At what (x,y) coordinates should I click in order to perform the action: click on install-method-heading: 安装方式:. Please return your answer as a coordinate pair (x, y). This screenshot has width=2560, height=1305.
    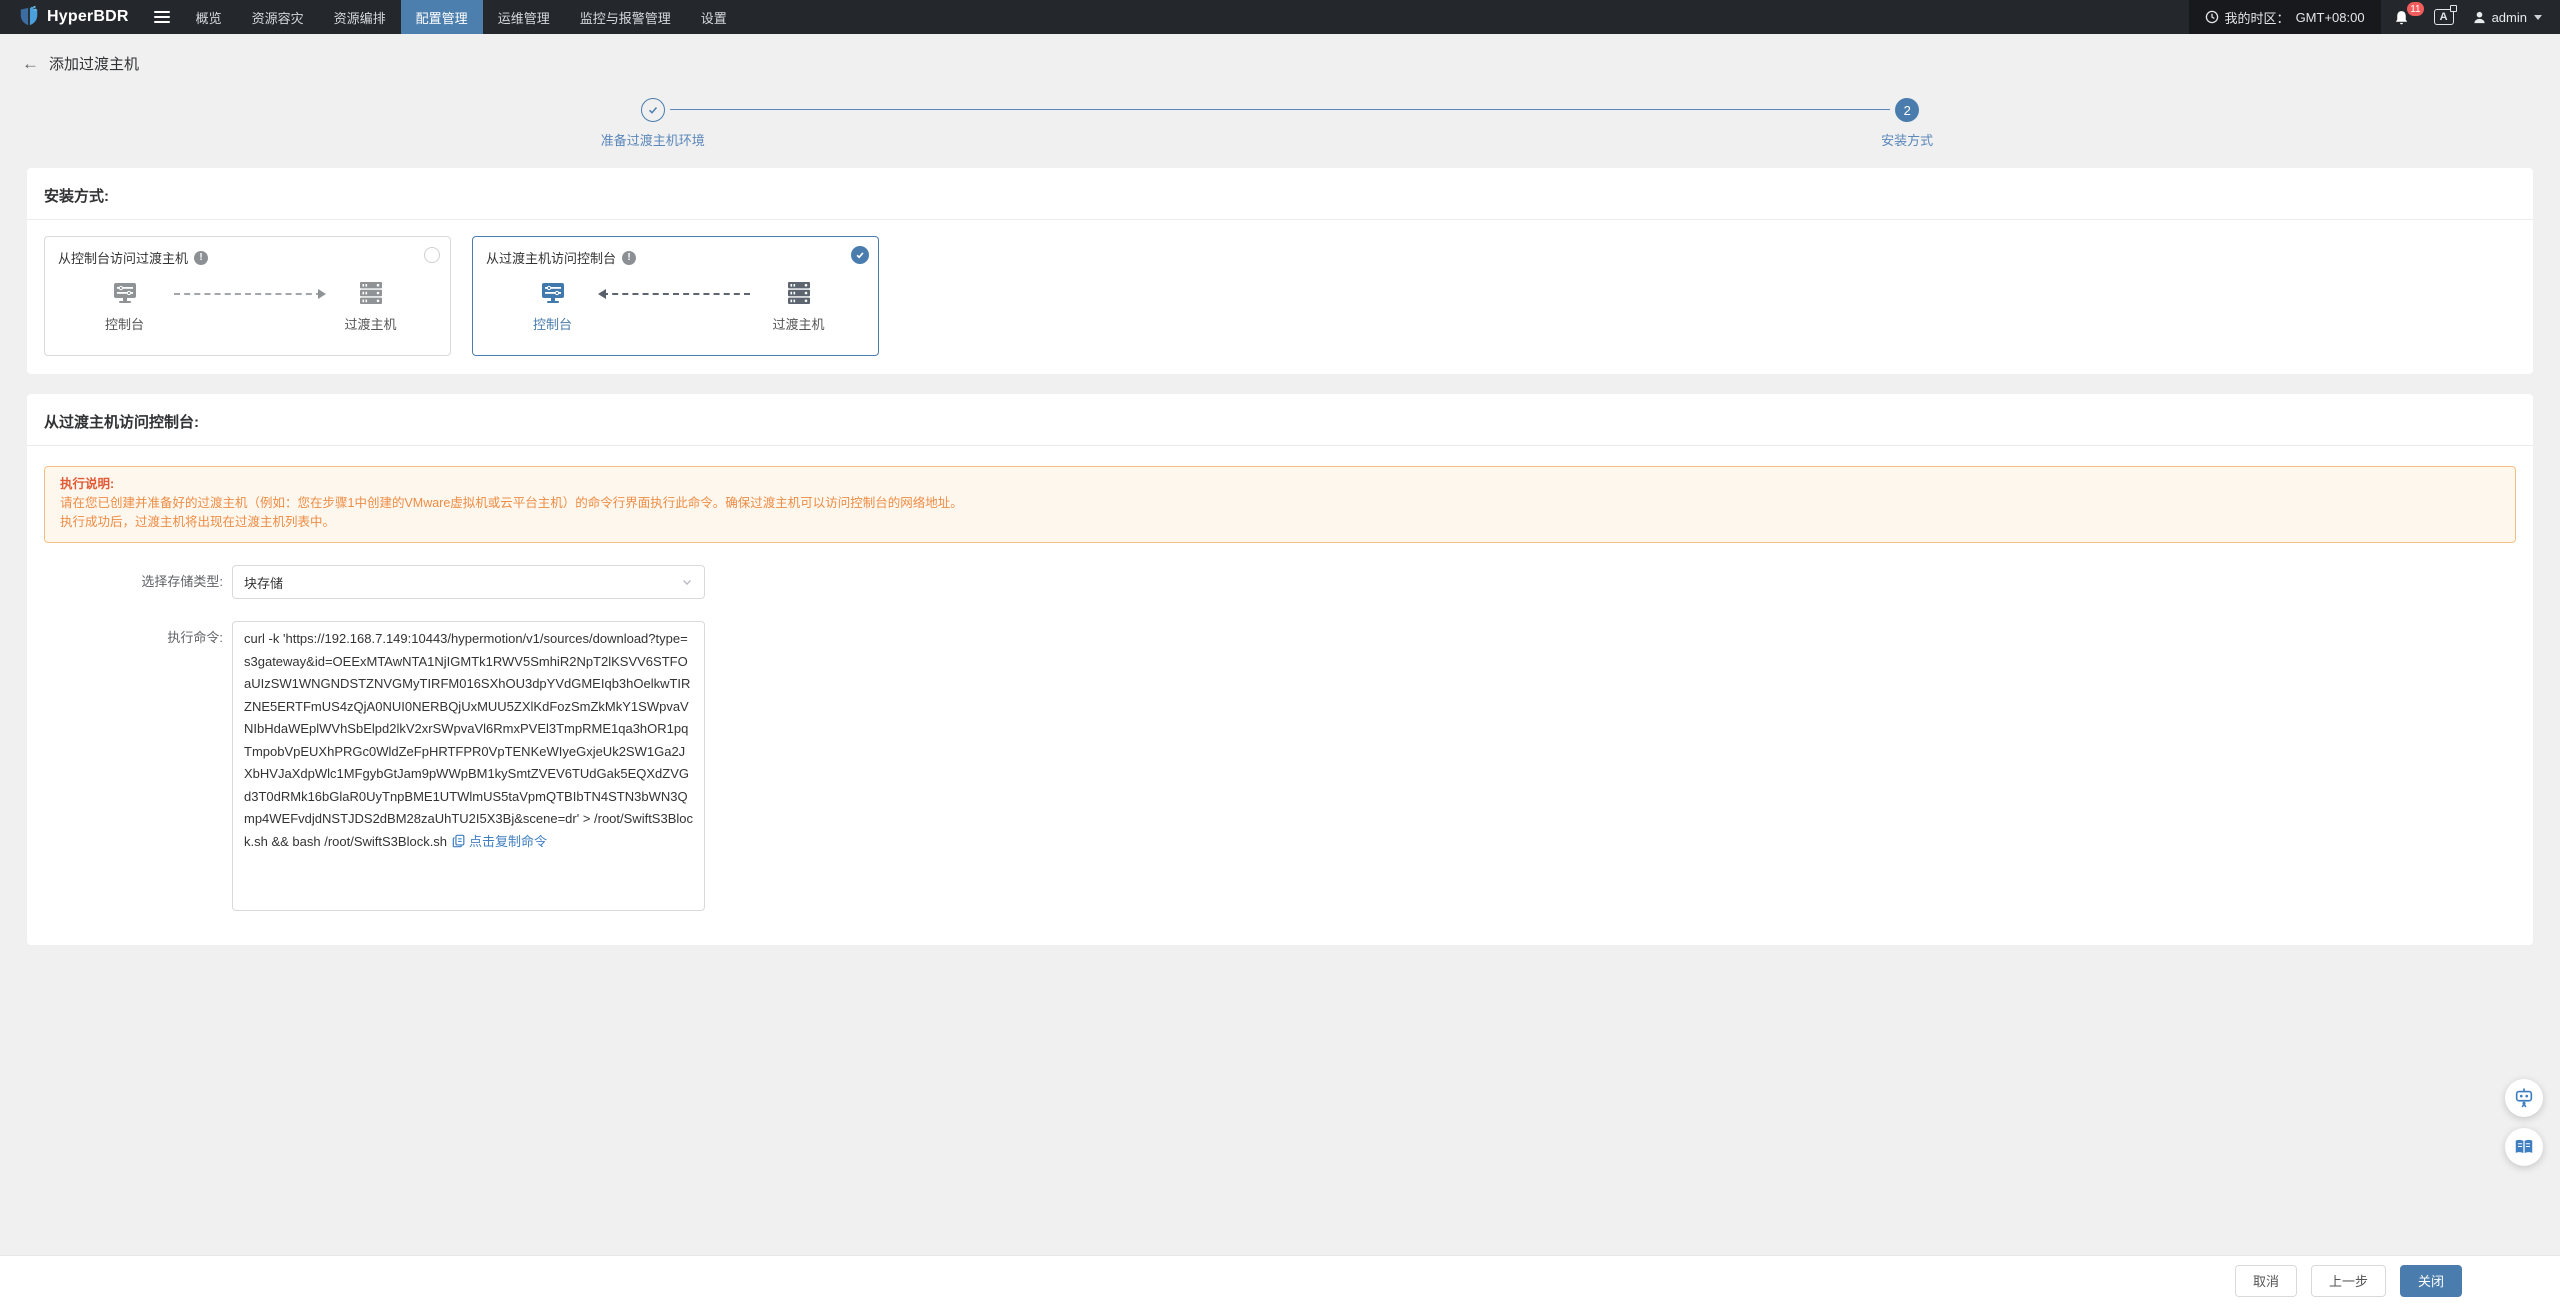
    Looking at the image, I should click on (1280, 194).